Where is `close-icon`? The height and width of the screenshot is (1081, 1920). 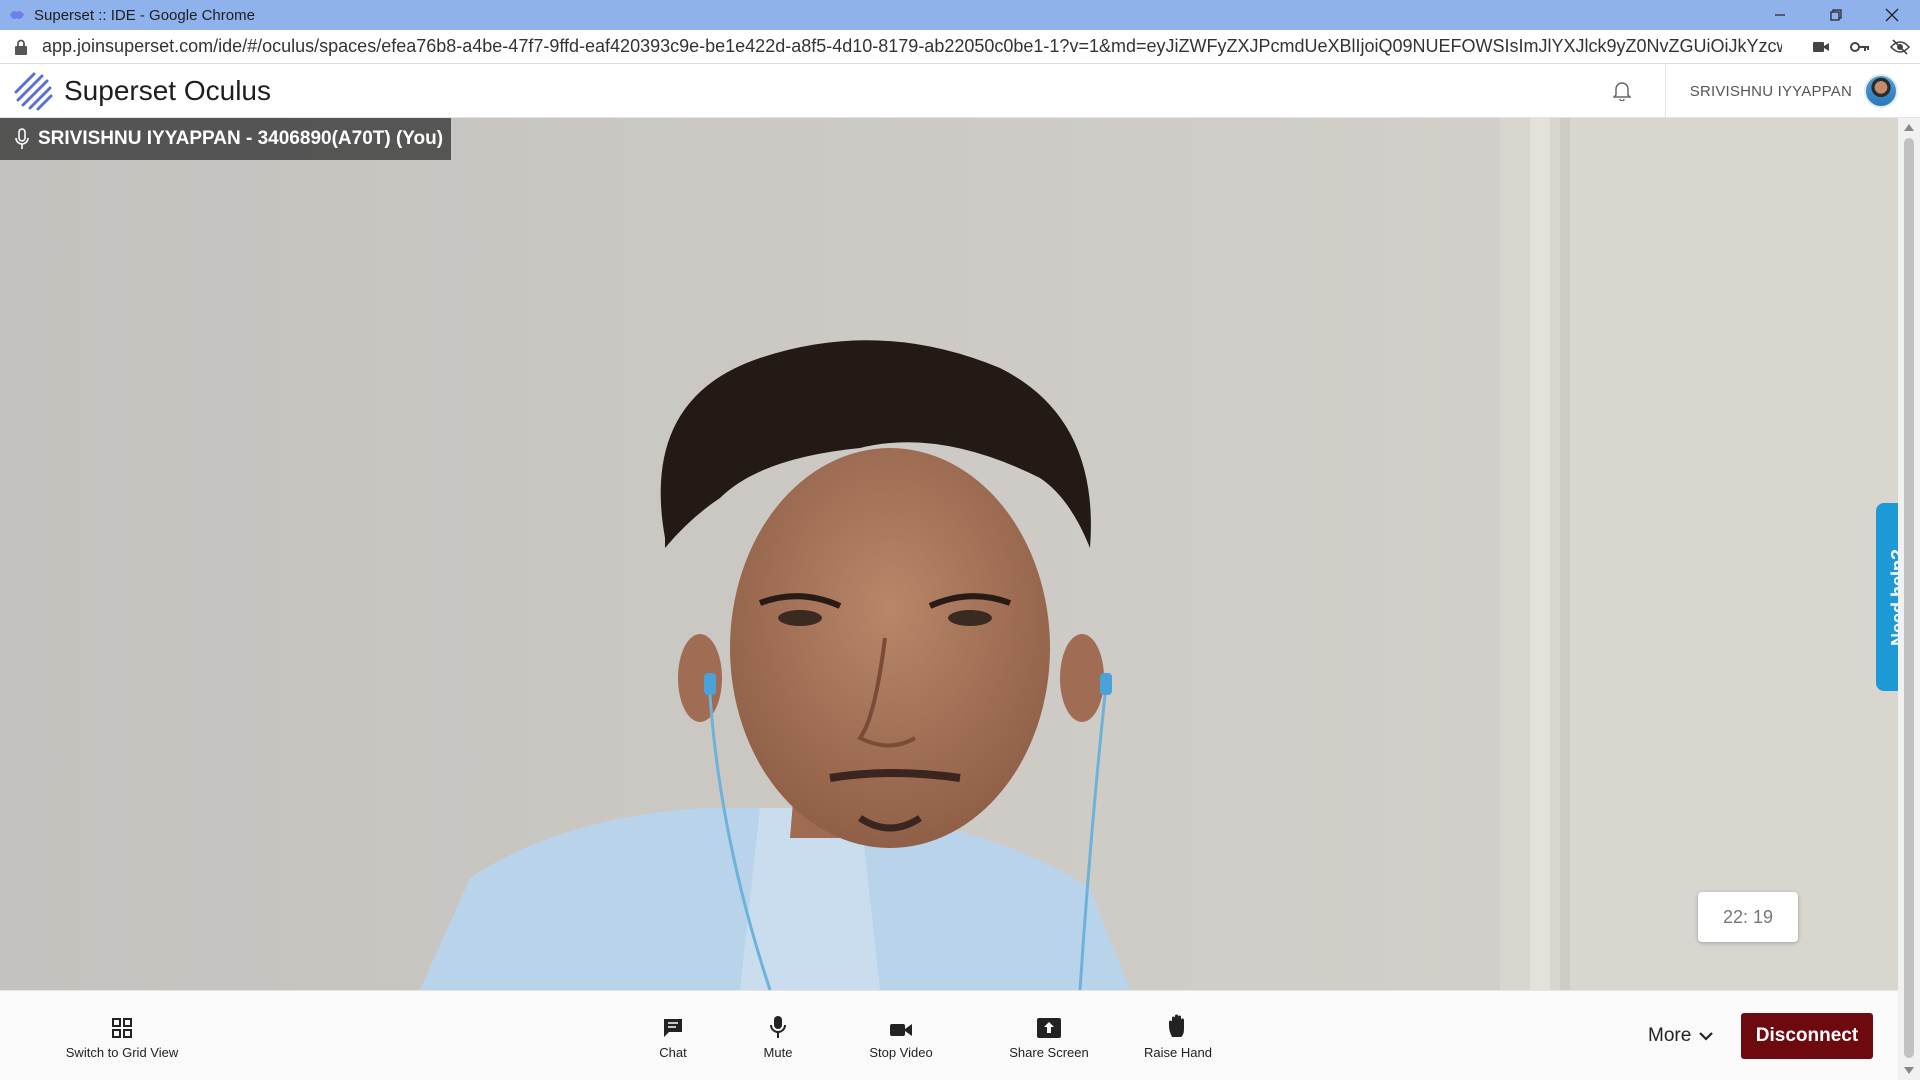 close-icon is located at coordinates (1892, 15).